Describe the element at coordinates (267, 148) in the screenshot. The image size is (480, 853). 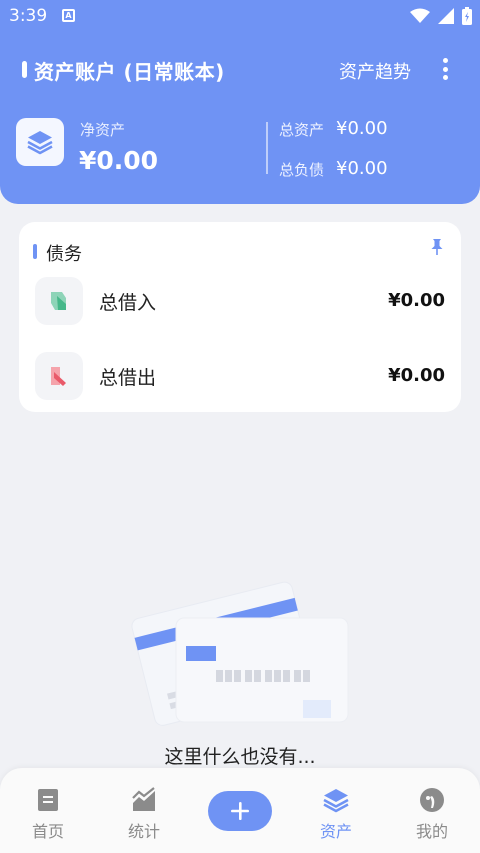
I see `header-divider` at that location.